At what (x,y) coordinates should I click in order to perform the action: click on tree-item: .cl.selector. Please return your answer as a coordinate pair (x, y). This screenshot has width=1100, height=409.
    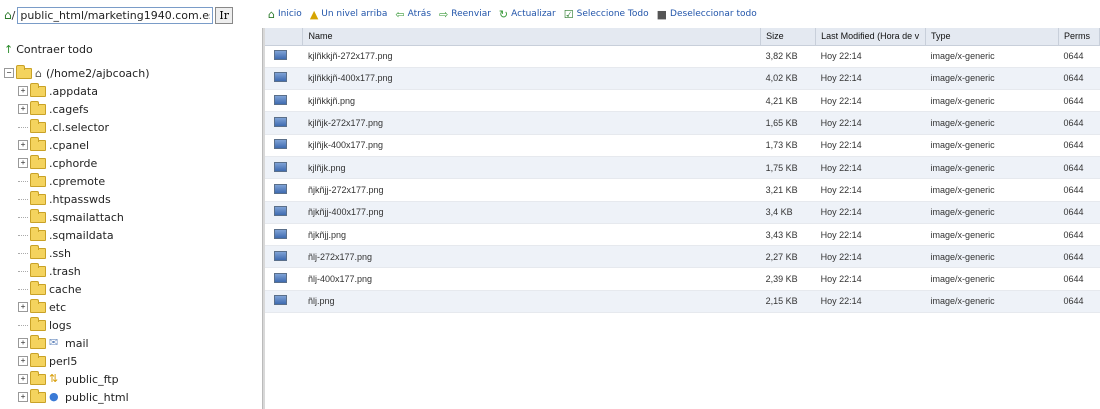
    Looking at the image, I should click on (76, 127).